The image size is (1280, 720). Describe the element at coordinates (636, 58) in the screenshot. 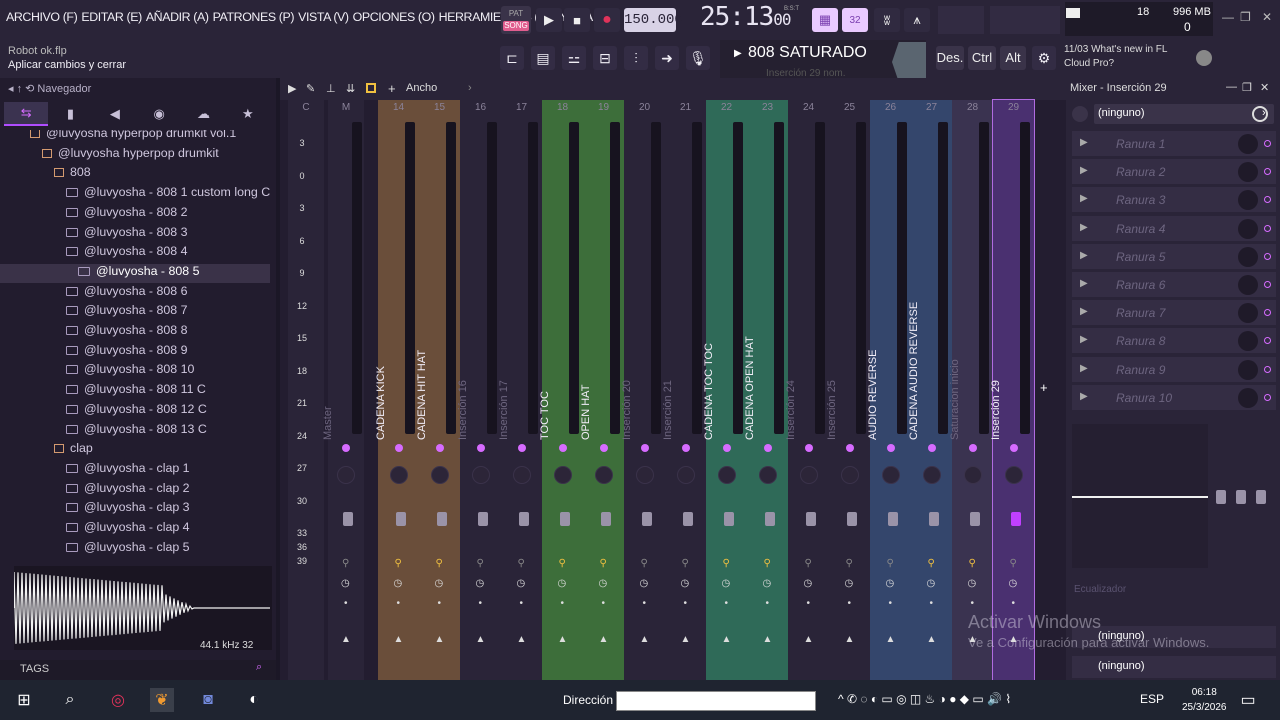

I see `plugin-picker-icon: ⫶` at that location.